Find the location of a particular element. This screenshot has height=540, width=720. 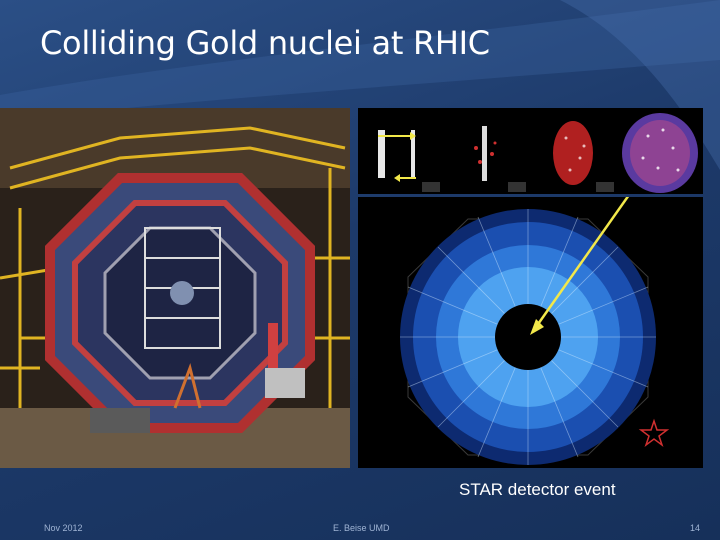

footer-author: E. Beise UMD is located at coordinates (361, 528).